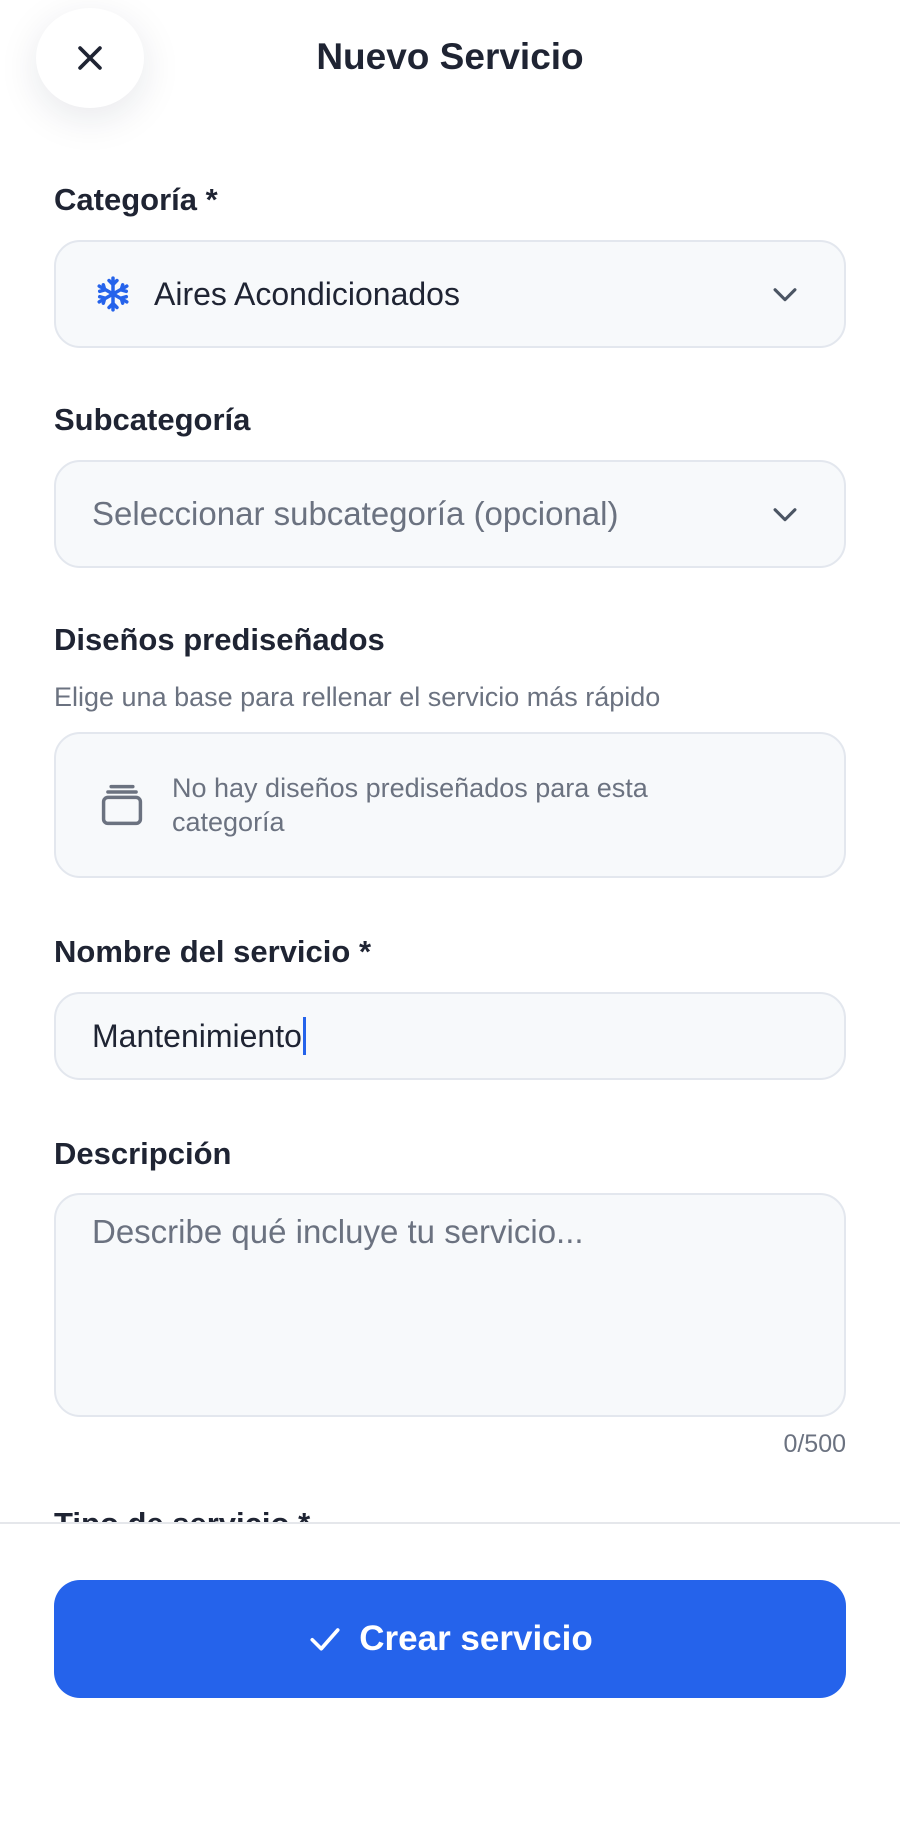 The width and height of the screenshot is (900, 1825). What do you see at coordinates (143, 1153) in the screenshot?
I see `description-label: Descripción` at bounding box center [143, 1153].